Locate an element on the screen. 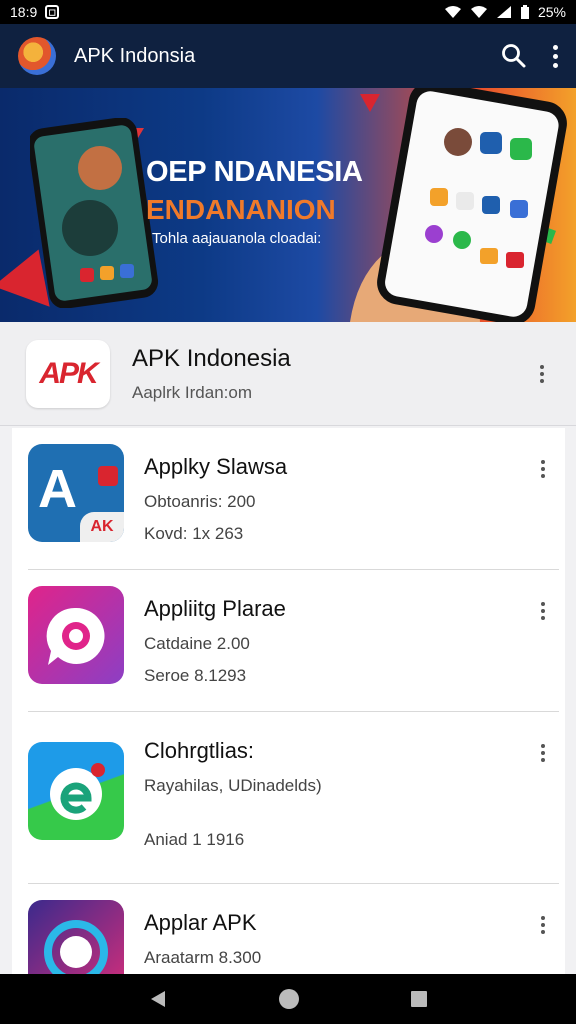  app-icon: A AK is located at coordinates (76, 493).